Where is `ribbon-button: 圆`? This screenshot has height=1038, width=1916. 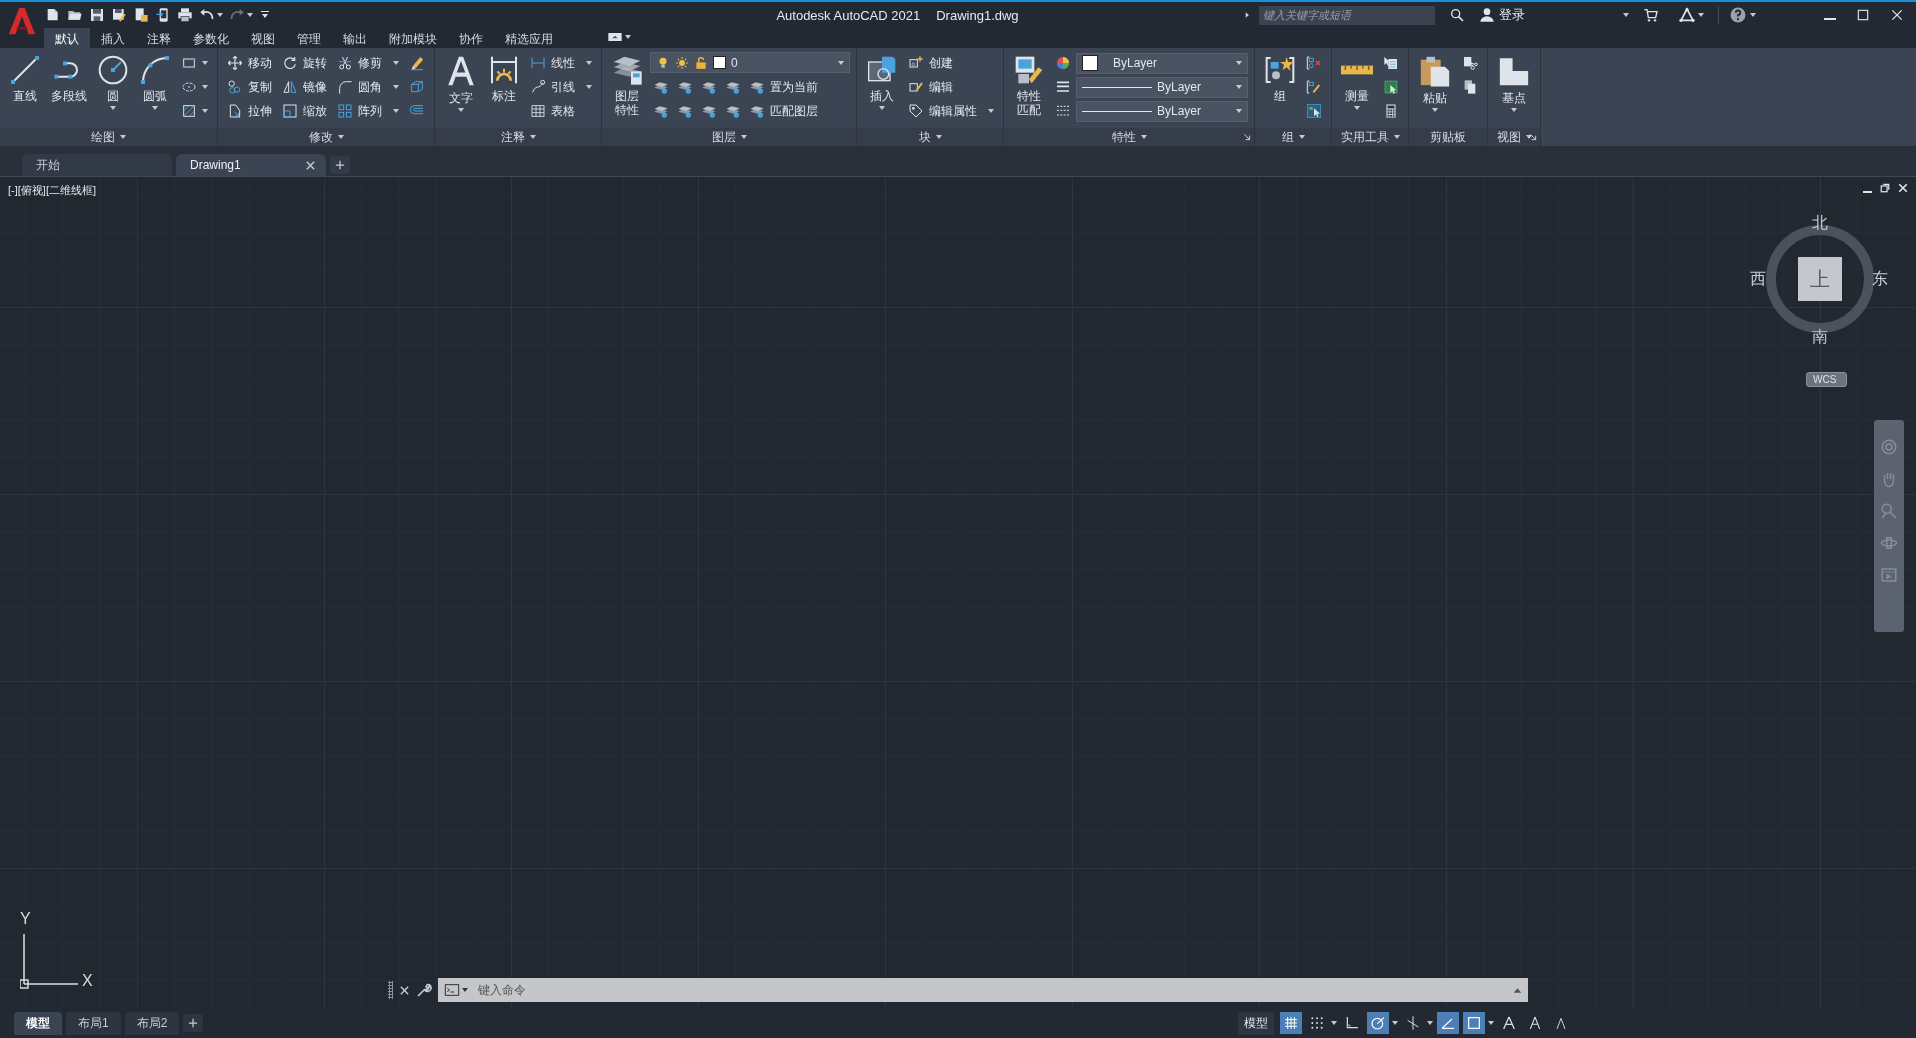 ribbon-button: 圆 is located at coordinates (113, 82).